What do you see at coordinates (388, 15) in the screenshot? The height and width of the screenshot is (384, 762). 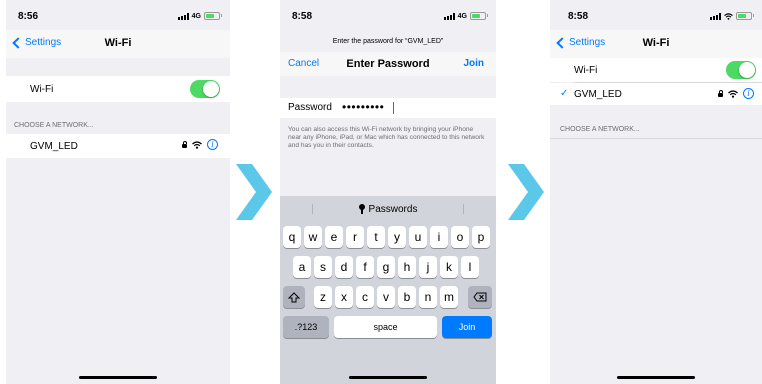 I see `status-bar: 8:58 4G` at bounding box center [388, 15].